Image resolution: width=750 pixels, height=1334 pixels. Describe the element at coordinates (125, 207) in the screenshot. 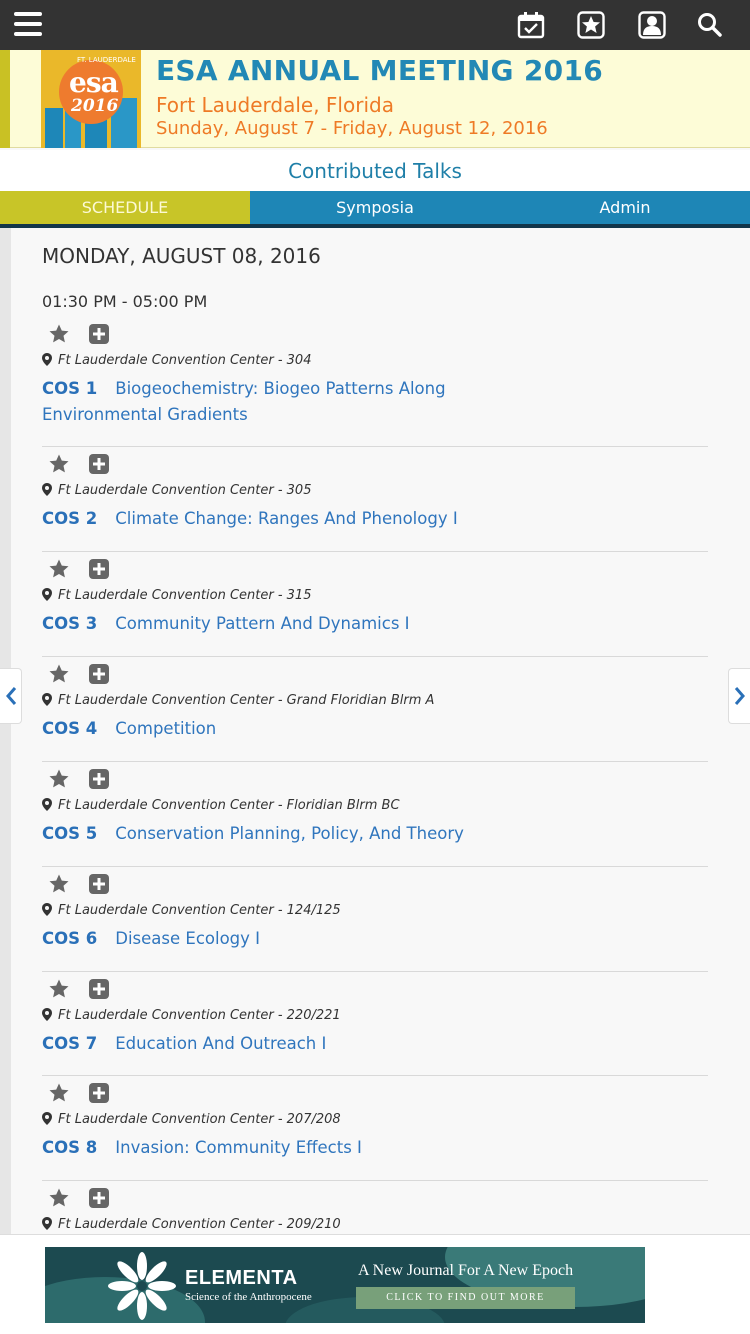

I see `tab-schedule: SCHEDULE` at that location.